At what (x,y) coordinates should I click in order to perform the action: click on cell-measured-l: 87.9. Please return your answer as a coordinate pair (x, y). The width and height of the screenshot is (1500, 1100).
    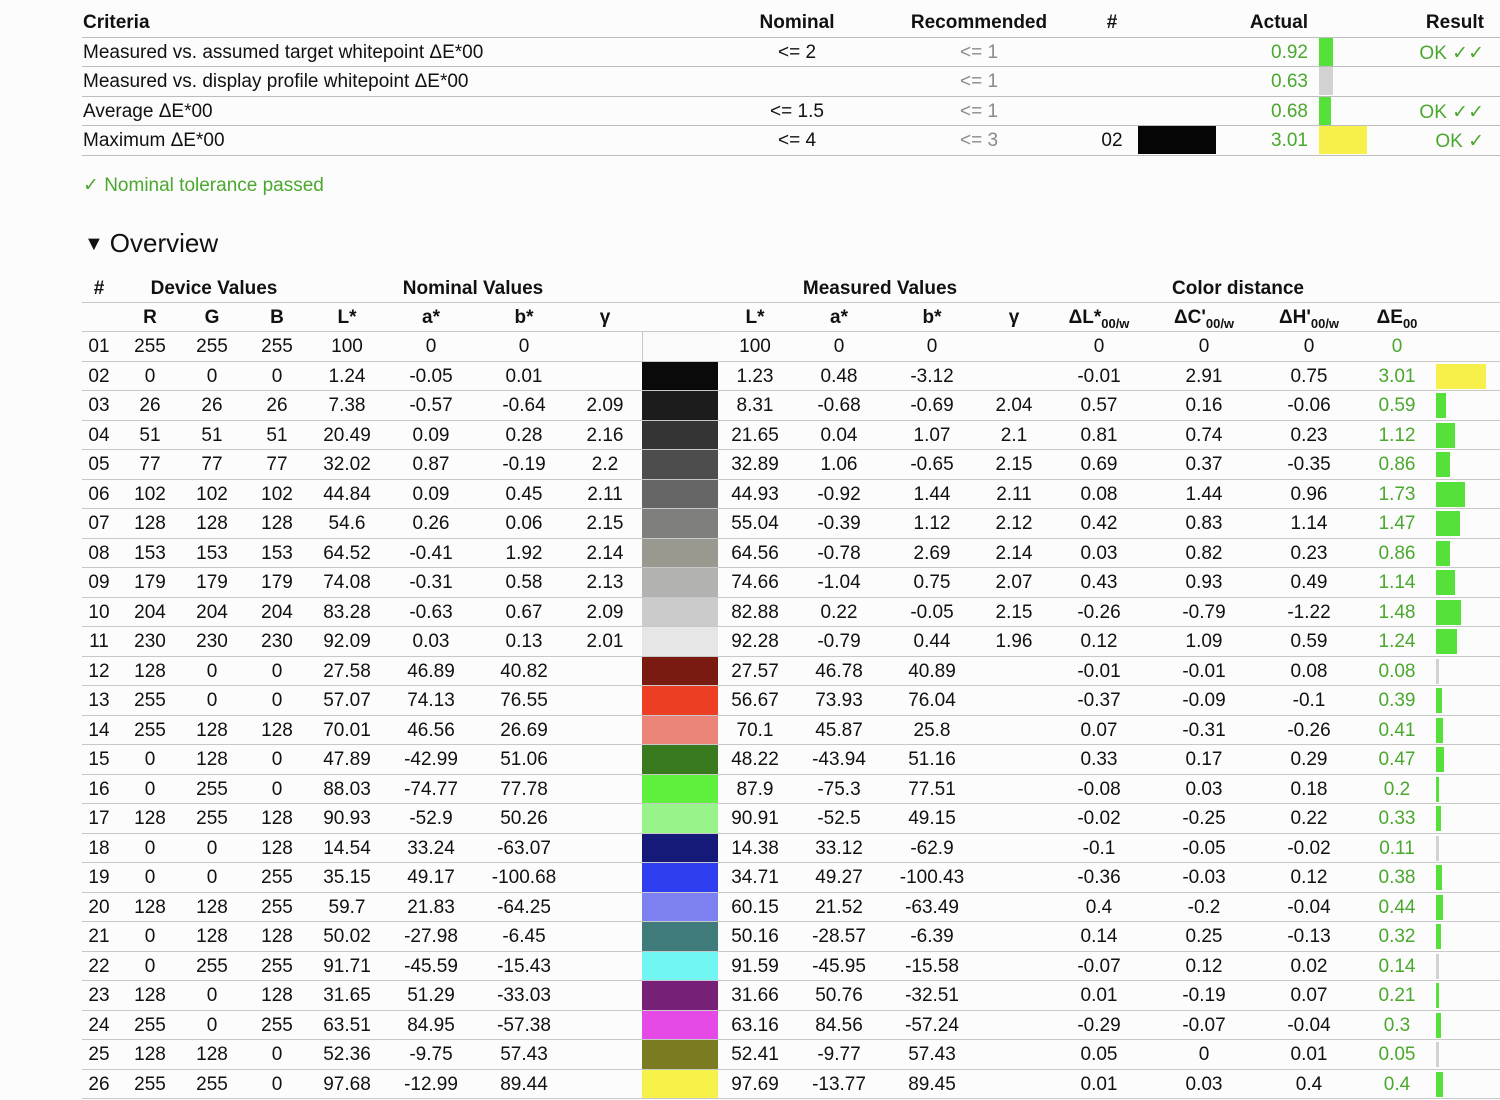
    Looking at the image, I should click on (755, 789).